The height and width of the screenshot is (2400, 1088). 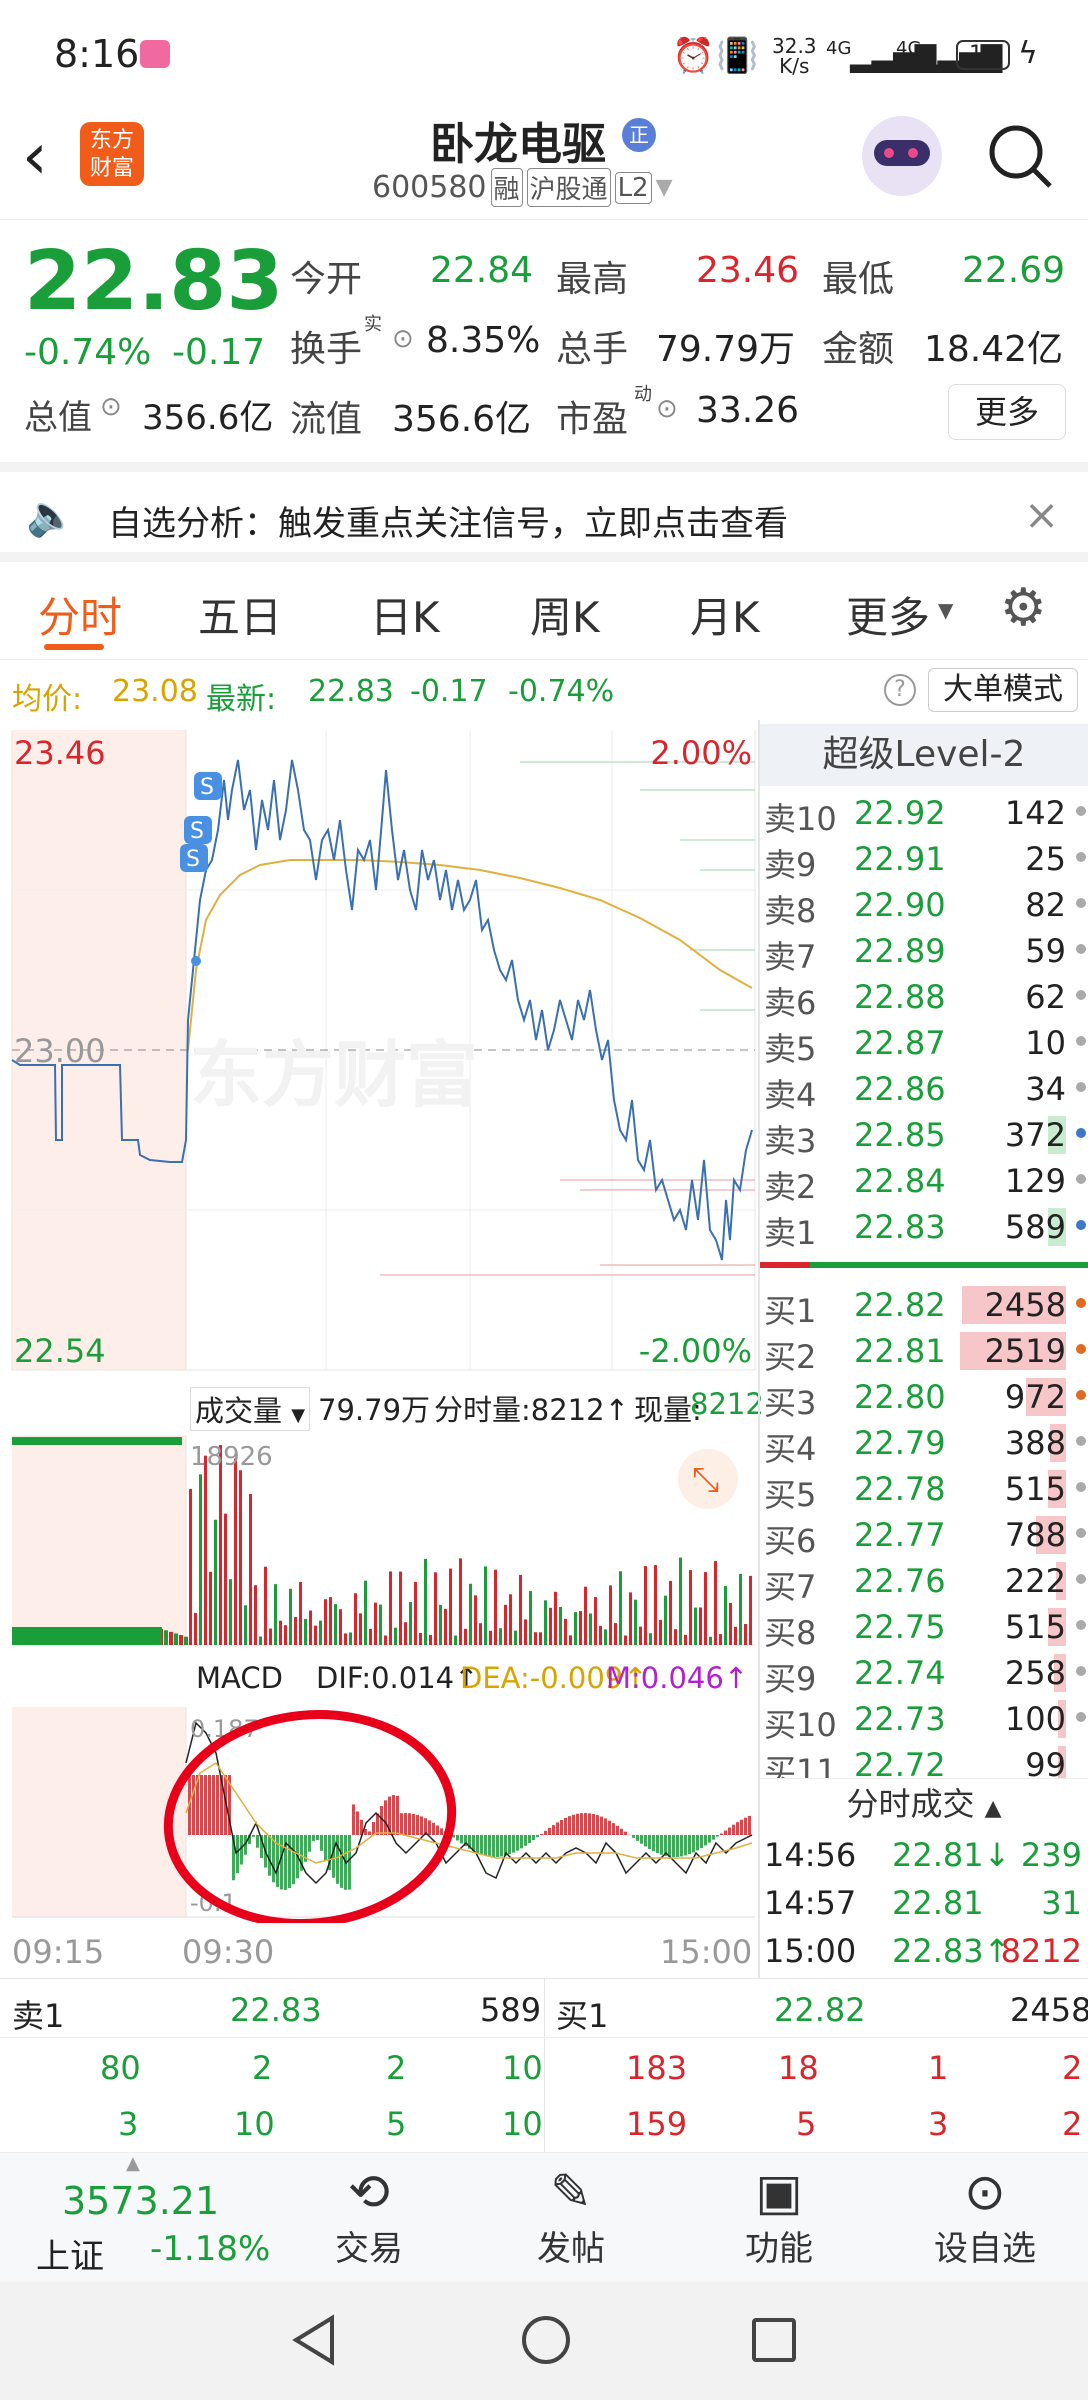 What do you see at coordinates (449, 691) in the screenshot?
I see `latest-change: -0.17` at bounding box center [449, 691].